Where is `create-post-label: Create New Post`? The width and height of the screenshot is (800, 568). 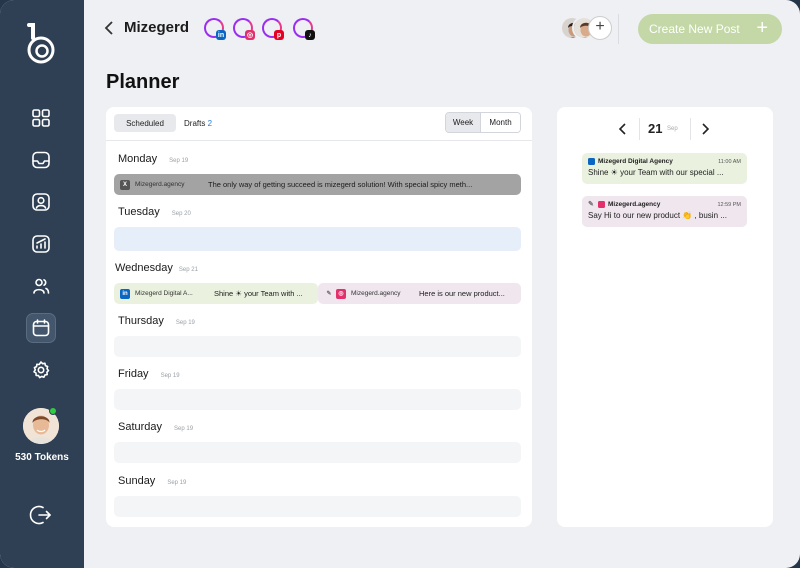 create-post-label: Create New Post is located at coordinates (694, 29).